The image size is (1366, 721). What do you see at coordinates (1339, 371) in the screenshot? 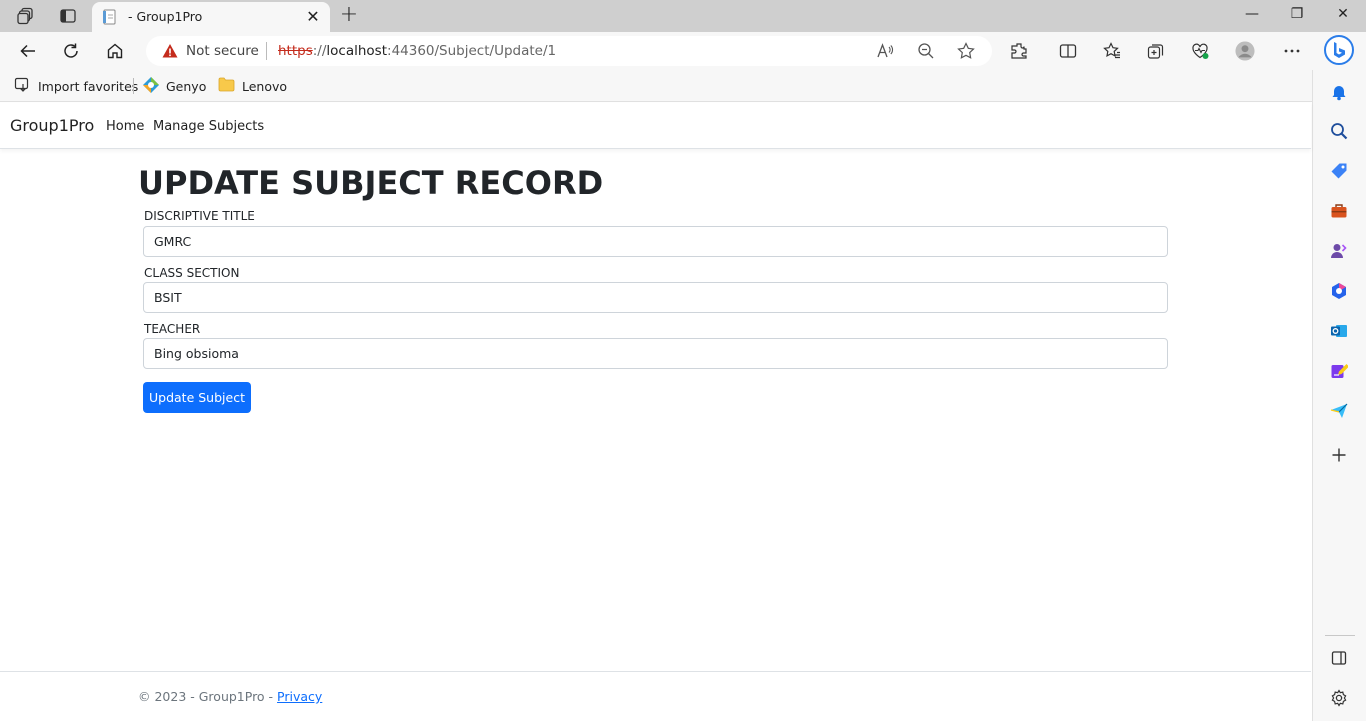
I see `designer-icon` at bounding box center [1339, 371].